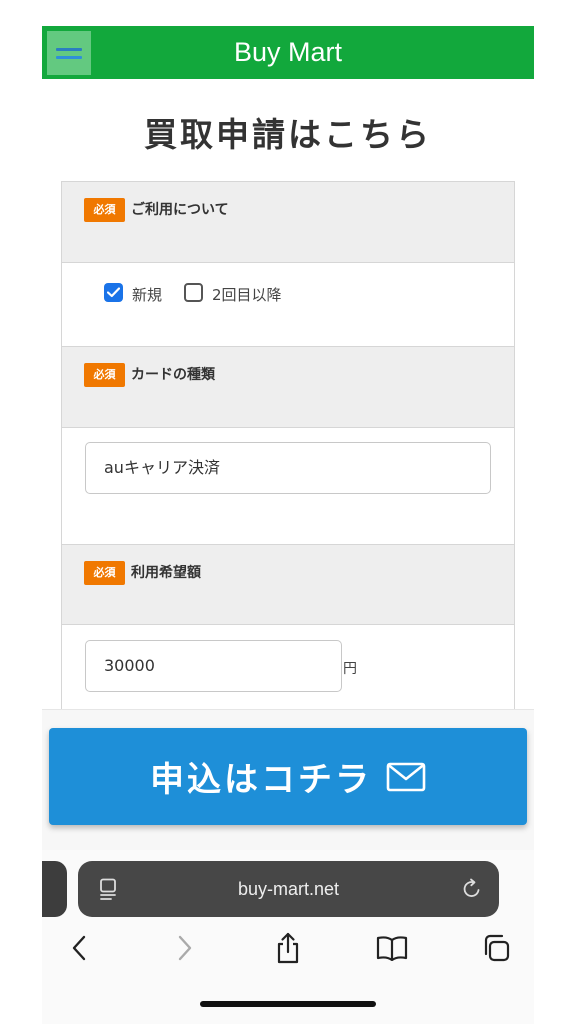 The width and height of the screenshot is (576, 1024). Describe the element at coordinates (288, 387) in the screenshot. I see `card-type-label-row: 必須 カードの種類` at that location.